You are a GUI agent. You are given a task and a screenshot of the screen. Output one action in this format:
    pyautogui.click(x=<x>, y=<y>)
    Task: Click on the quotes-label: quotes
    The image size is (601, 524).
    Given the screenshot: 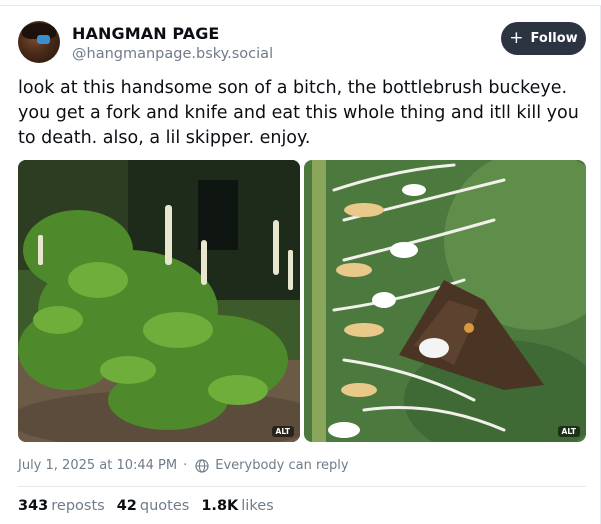 What is the action you would take?
    pyautogui.click(x=164, y=506)
    